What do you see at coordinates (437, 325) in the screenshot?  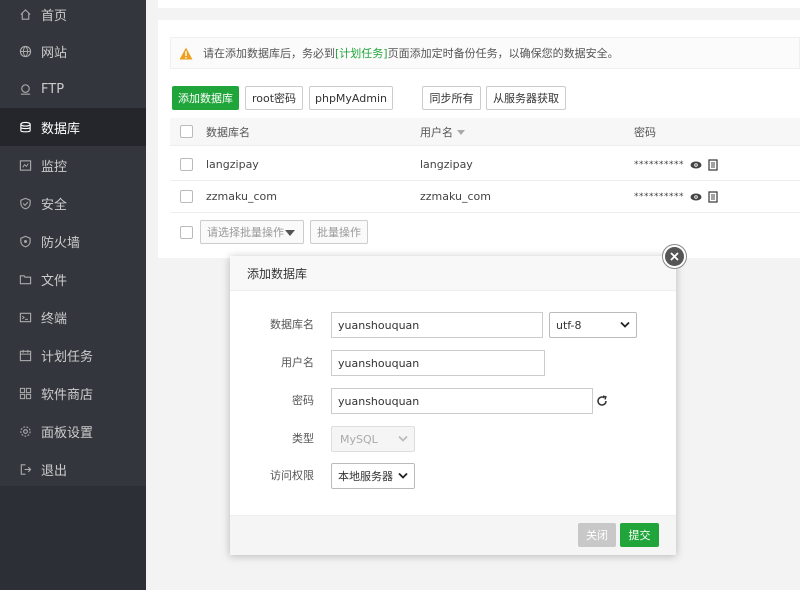 I see `db-name-input: yuanshouquan` at bounding box center [437, 325].